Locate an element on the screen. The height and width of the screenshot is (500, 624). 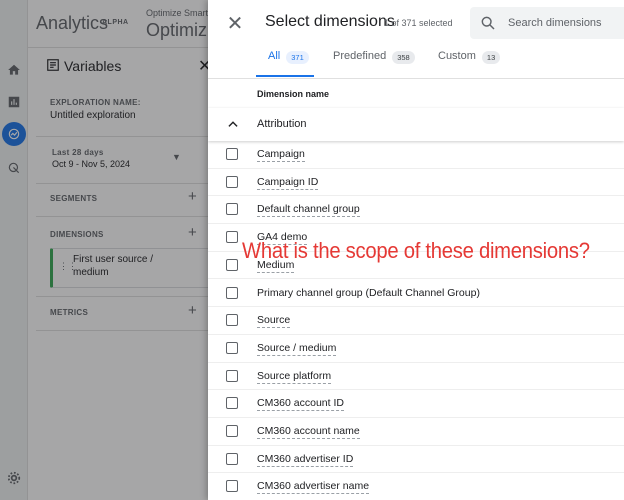
search-input is located at coordinates (564, 23).